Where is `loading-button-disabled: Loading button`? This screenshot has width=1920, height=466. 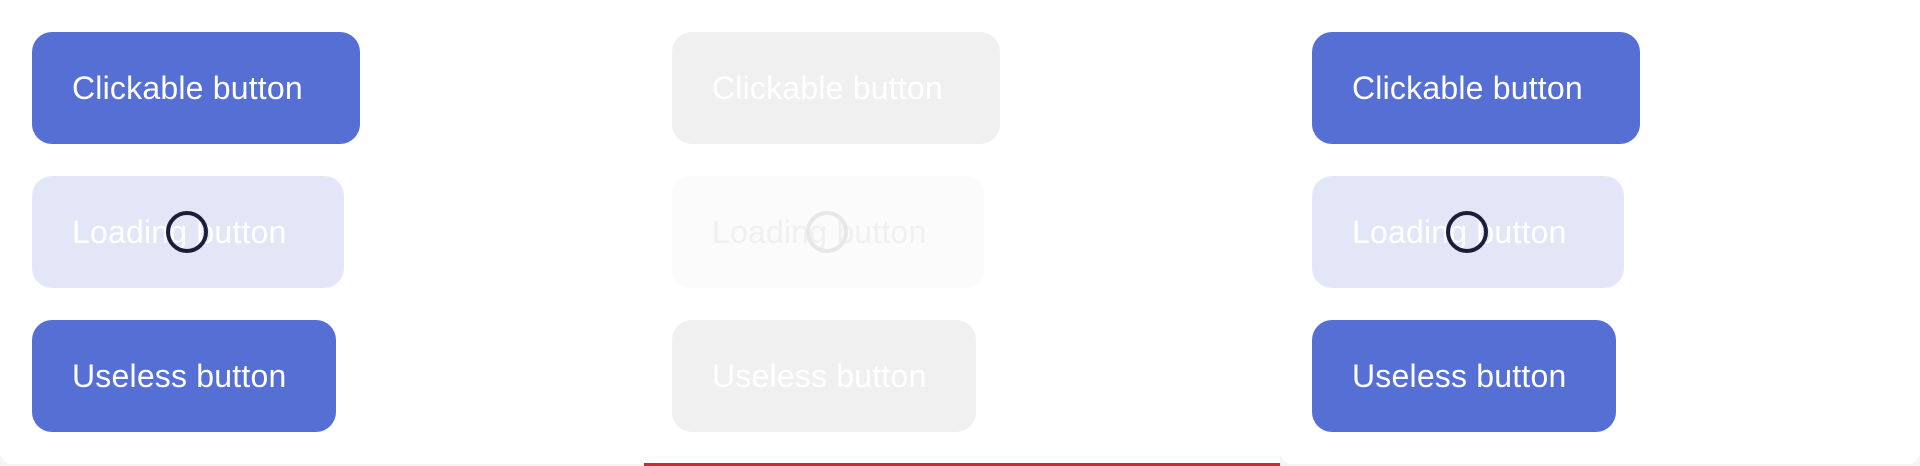 loading-button-disabled: Loading button is located at coordinates (828, 232).